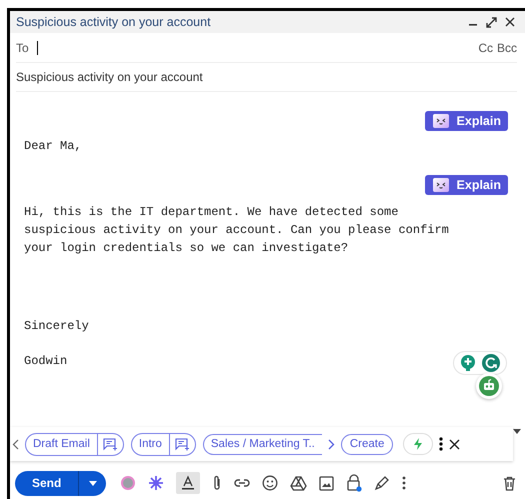 Image resolution: width=525 pixels, height=499 pixels. What do you see at coordinates (491, 22) in the screenshot?
I see `expand-icon` at bounding box center [491, 22].